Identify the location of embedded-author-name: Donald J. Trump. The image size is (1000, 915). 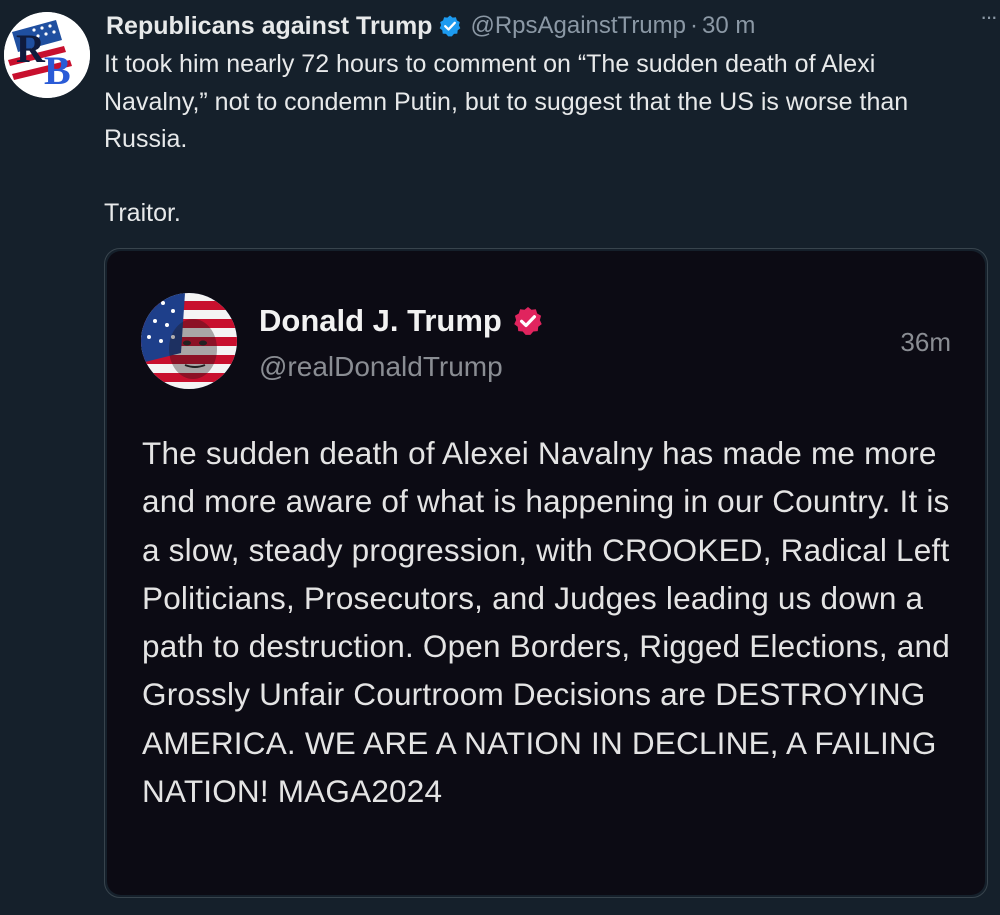
(380, 320).